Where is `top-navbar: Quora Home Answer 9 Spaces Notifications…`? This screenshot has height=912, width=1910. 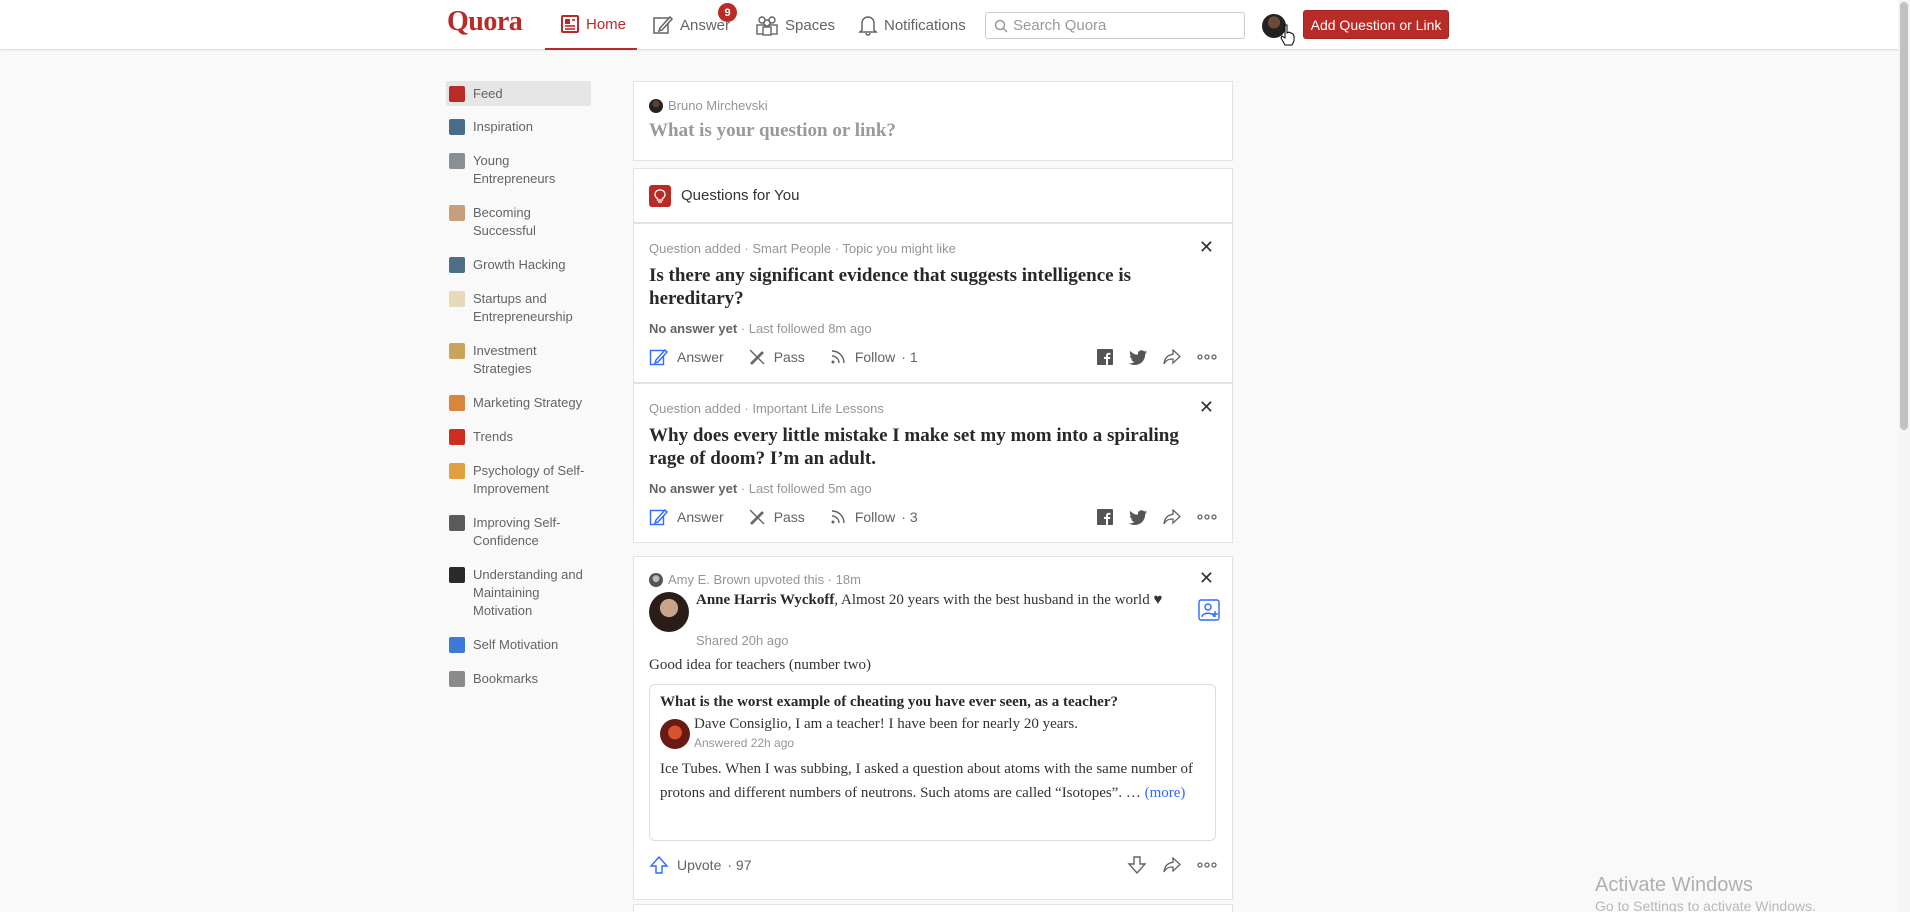 top-navbar: Quora Home Answer 9 Spaces Notifications… is located at coordinates (955, 25).